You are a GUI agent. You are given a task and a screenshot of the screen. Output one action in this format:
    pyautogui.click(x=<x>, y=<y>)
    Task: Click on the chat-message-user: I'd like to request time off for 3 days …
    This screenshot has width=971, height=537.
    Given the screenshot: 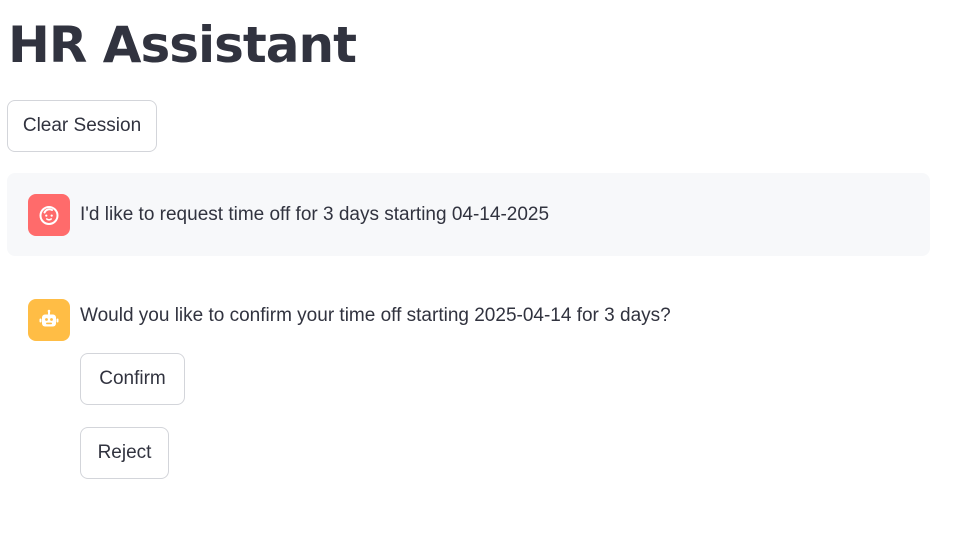 What is the action you would take?
    pyautogui.click(x=468, y=214)
    